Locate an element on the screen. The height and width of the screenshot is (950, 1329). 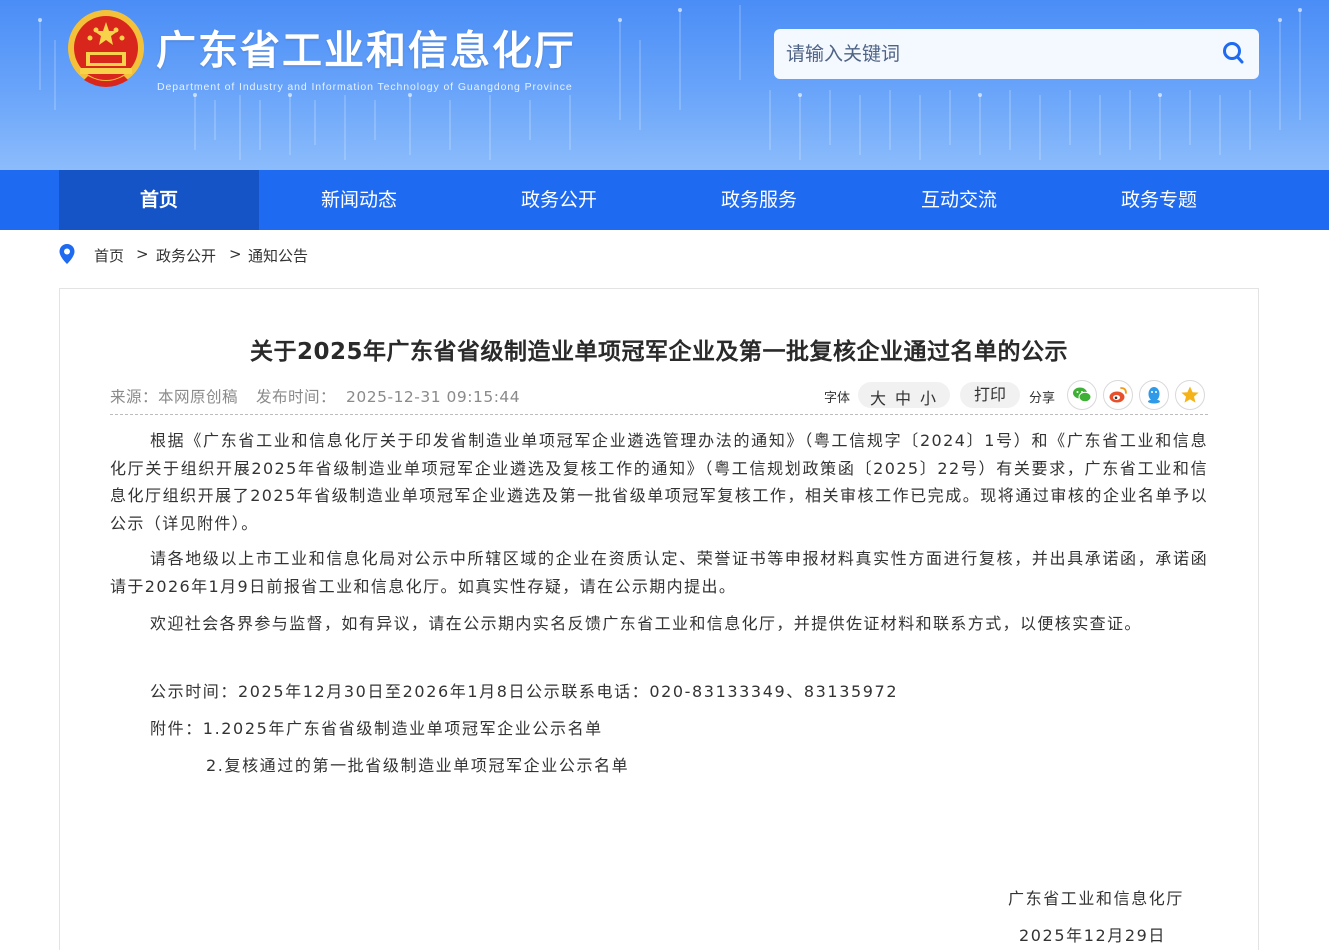
breadcrumb-notices: 通知公告 is located at coordinates (278, 255).